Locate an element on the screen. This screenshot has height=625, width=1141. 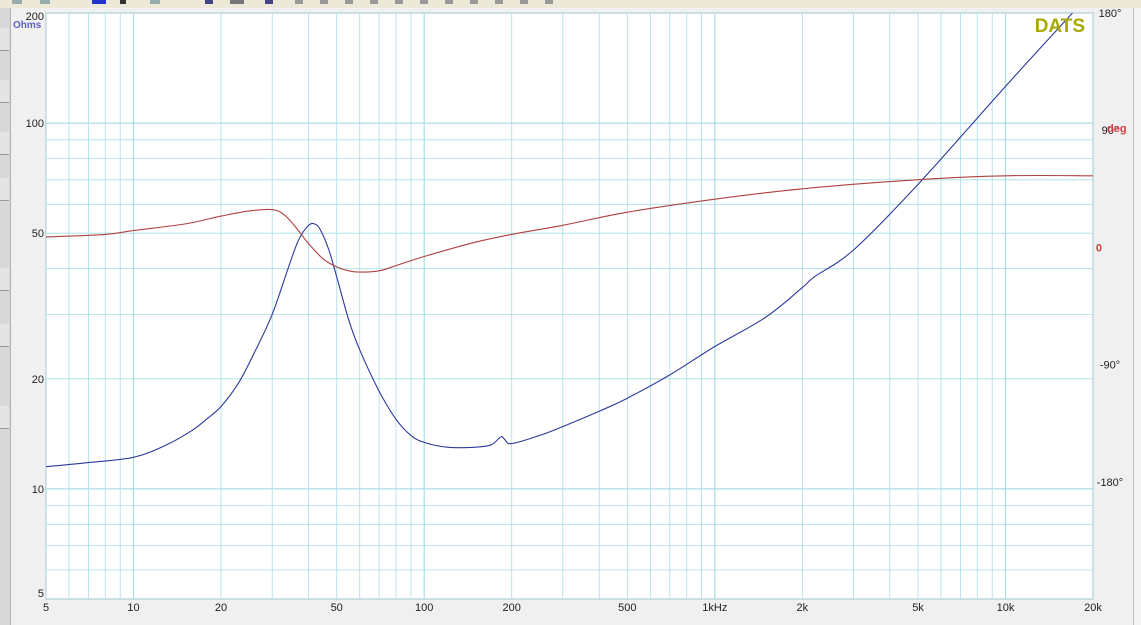
x-tick-label: 10k is located at coordinates (1006, 608).